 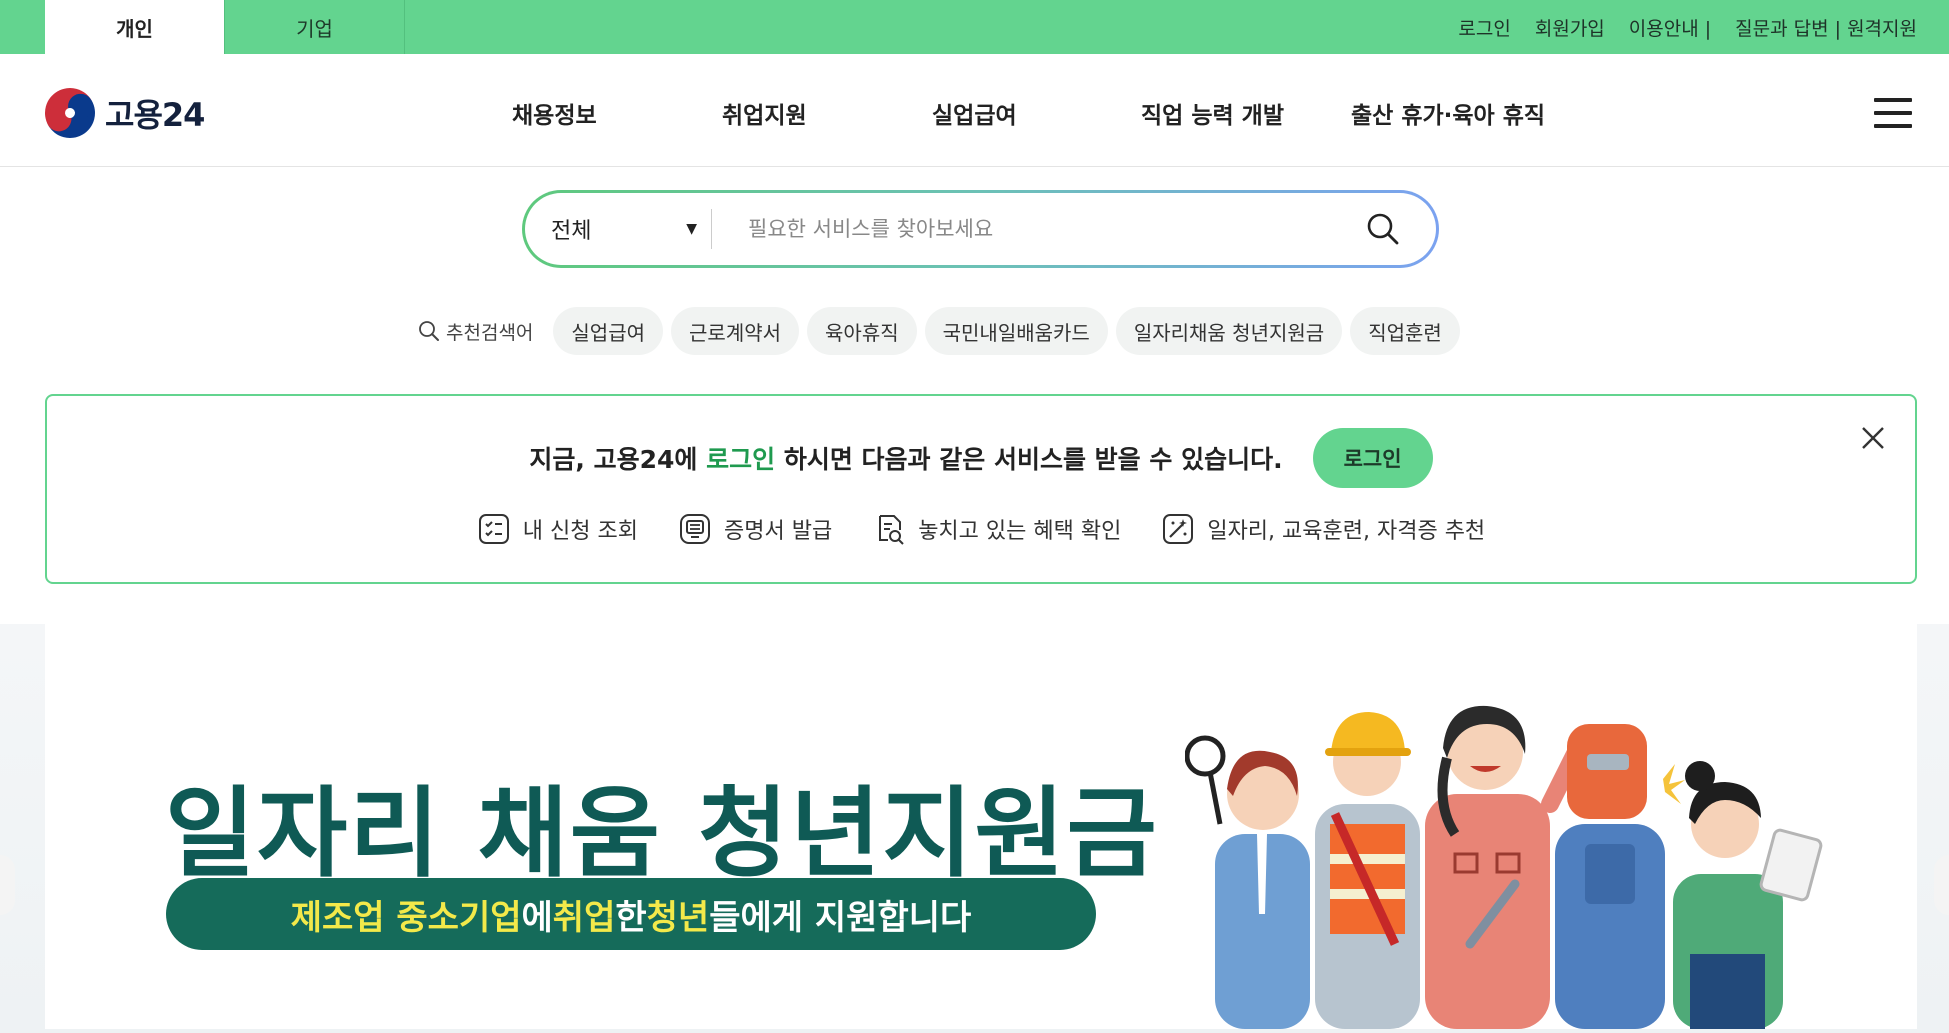 I want to click on main-header: 고용24 채용정보 취업지원 실업급여 직업 능력 개발 출산 휴가·육아 휴직, so click(x=974, y=110).